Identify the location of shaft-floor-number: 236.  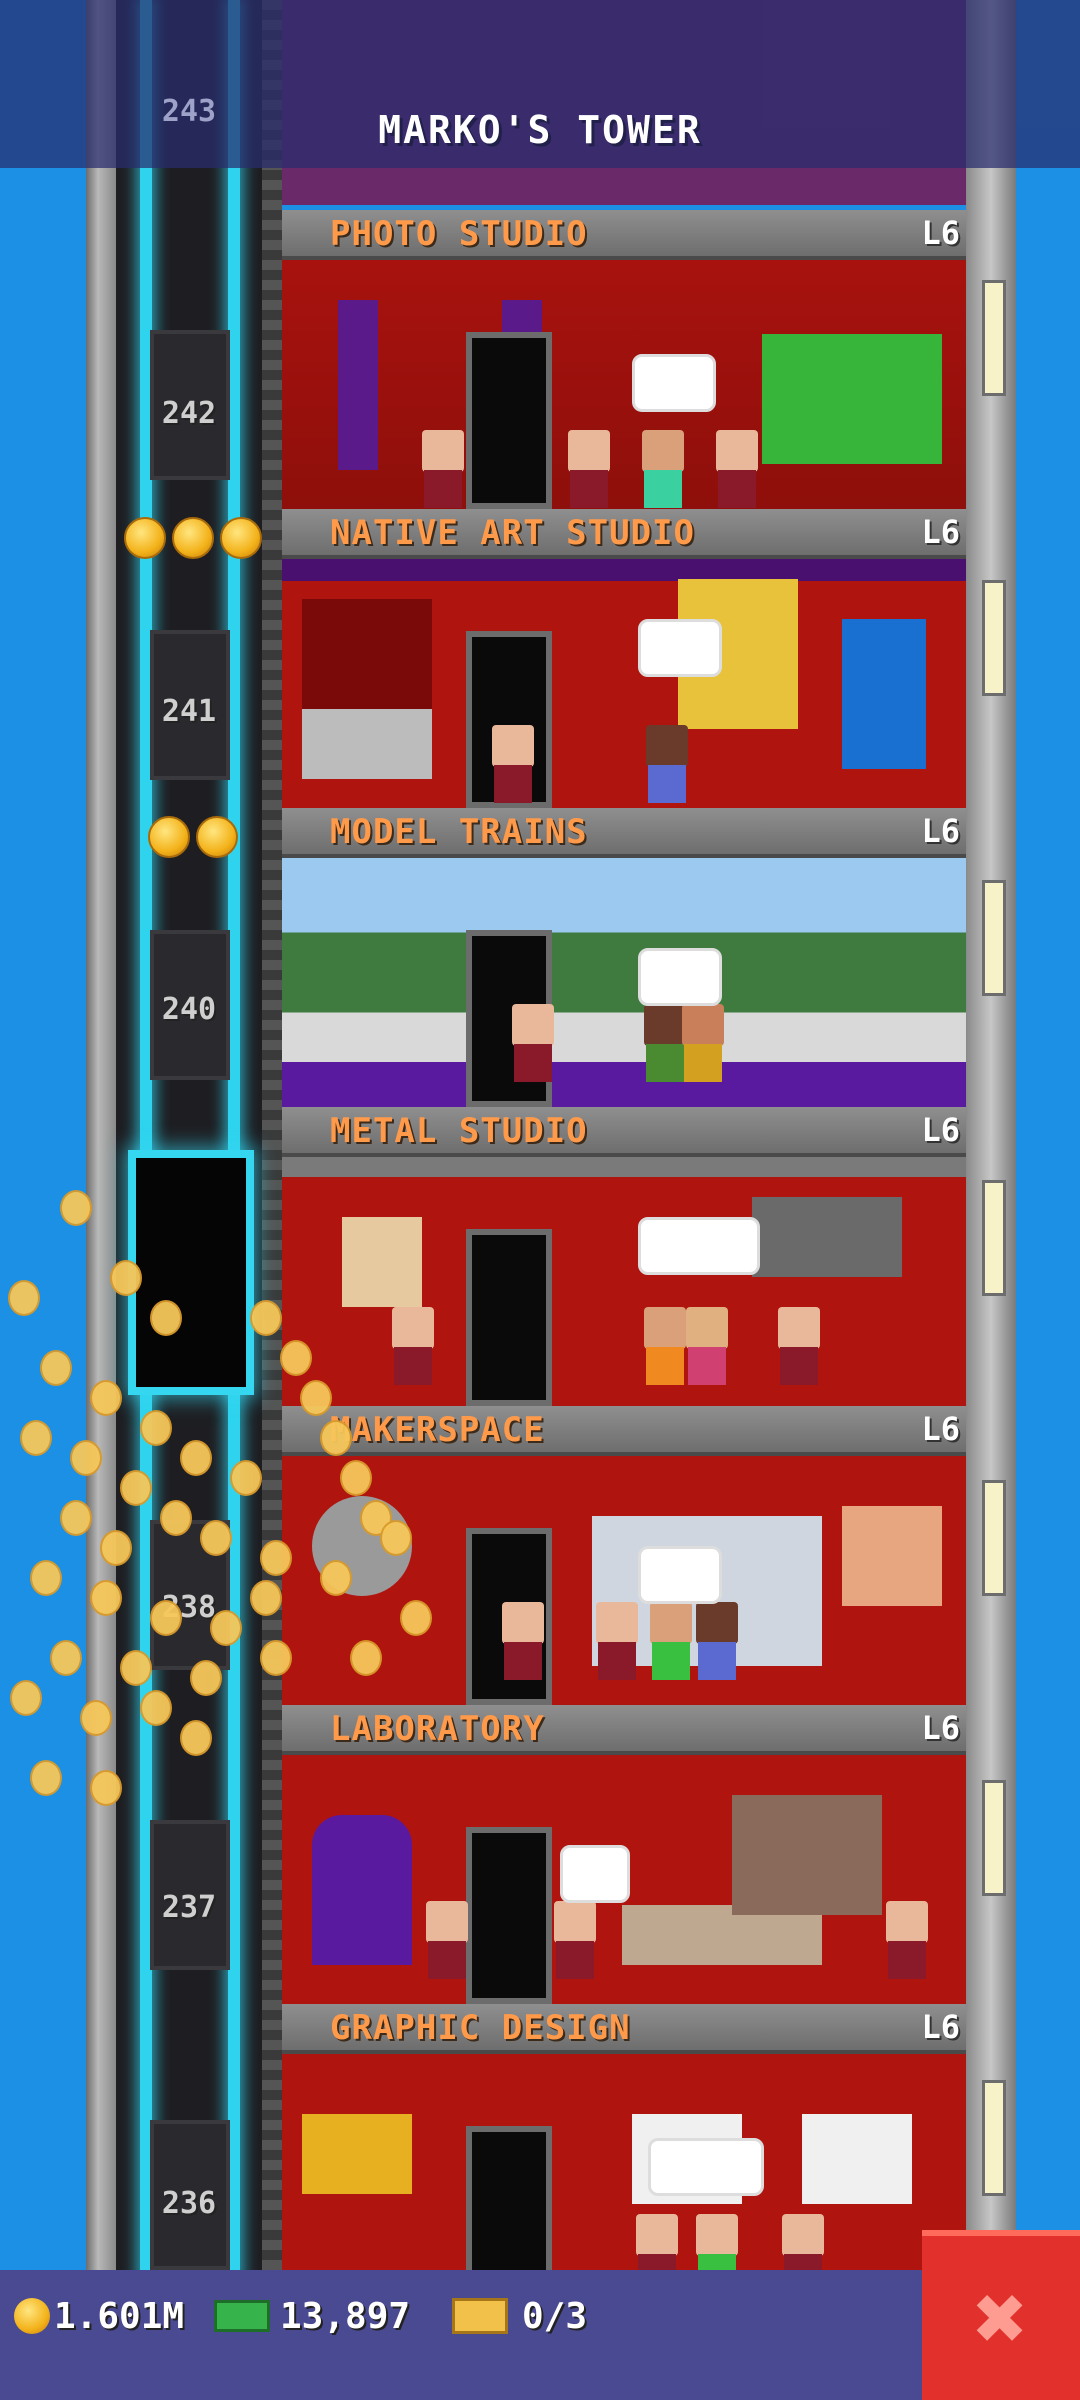
(189, 2203).